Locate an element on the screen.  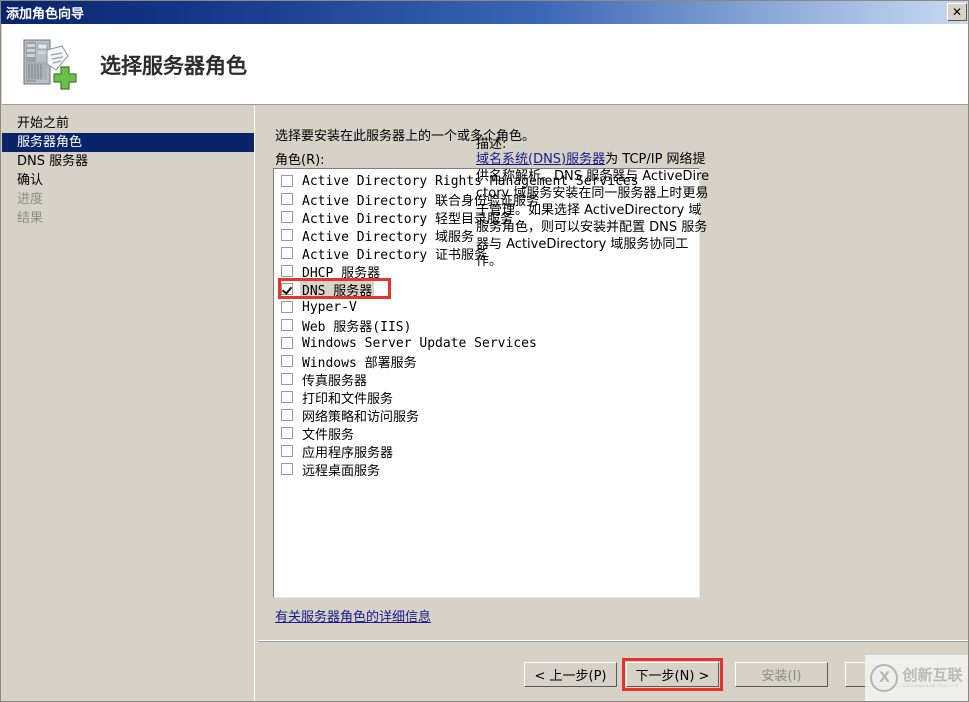
sidebar-item-before-you-begin: 开始之前 is located at coordinates (128, 123).